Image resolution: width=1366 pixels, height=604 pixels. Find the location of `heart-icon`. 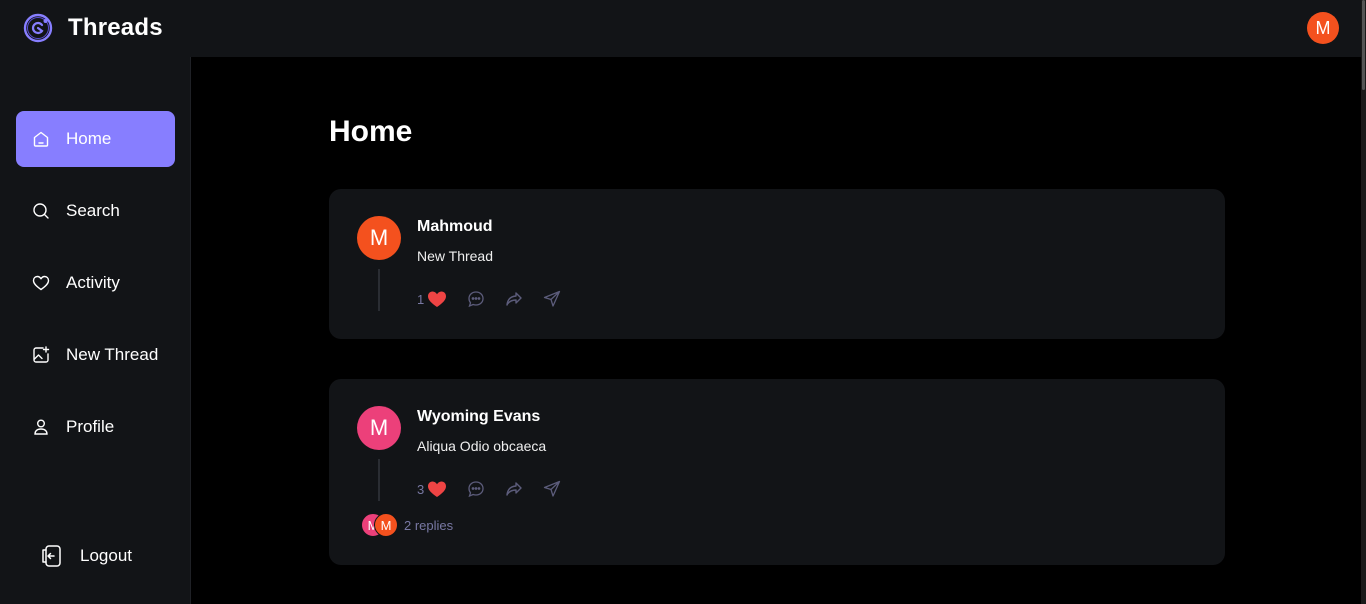

heart-icon is located at coordinates (41, 283).